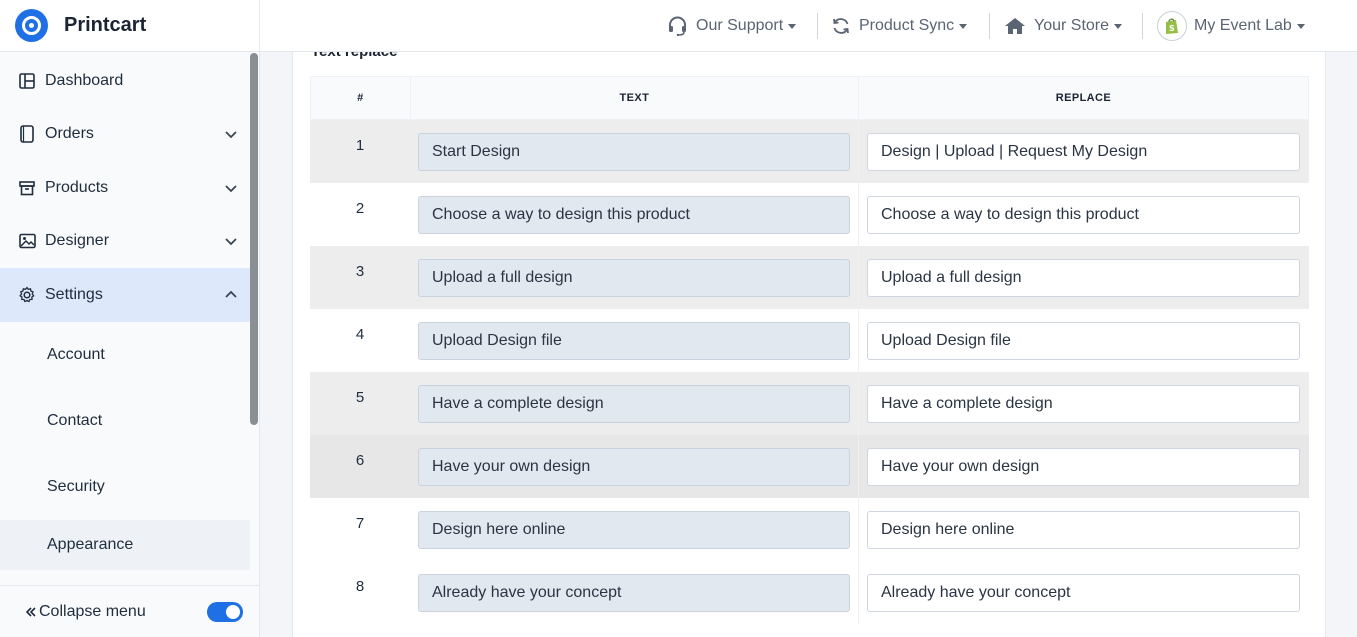  I want to click on support-label: Our Support, so click(740, 25).